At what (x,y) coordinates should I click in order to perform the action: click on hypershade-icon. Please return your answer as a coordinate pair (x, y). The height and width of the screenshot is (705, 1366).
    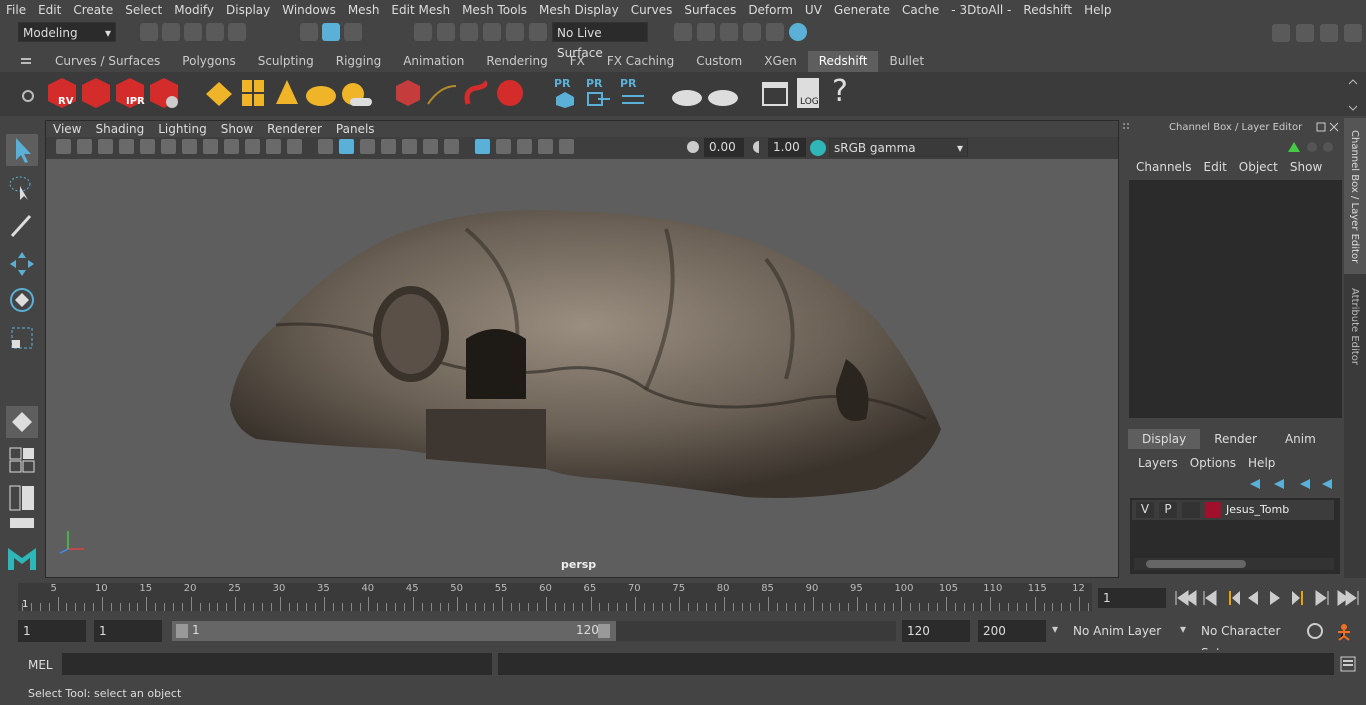
    Looking at the image, I should click on (798, 32).